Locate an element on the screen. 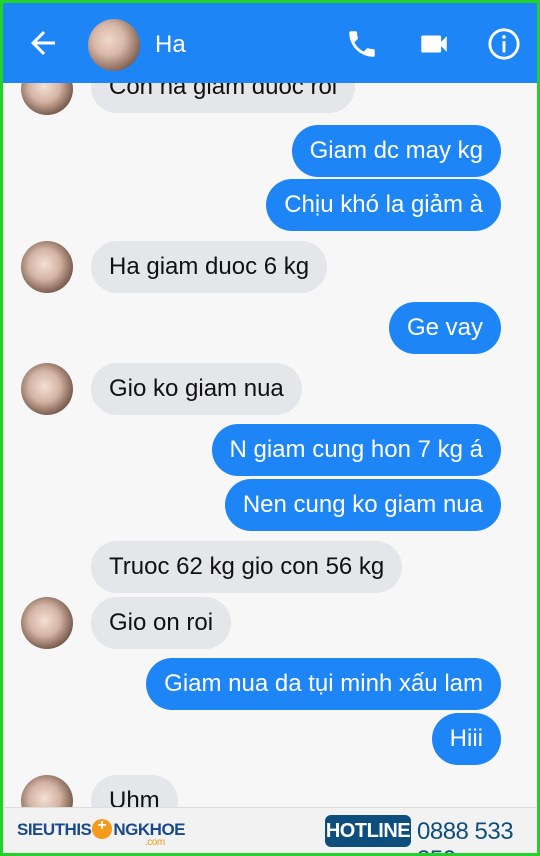  message-bubble-incoming: Ha giam duoc 6 kg is located at coordinates (209, 267).